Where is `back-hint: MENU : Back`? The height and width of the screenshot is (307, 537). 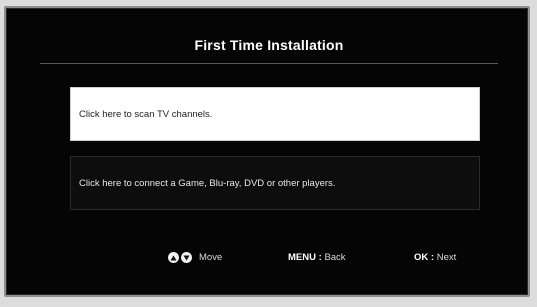 back-hint: MENU : Back is located at coordinates (317, 257).